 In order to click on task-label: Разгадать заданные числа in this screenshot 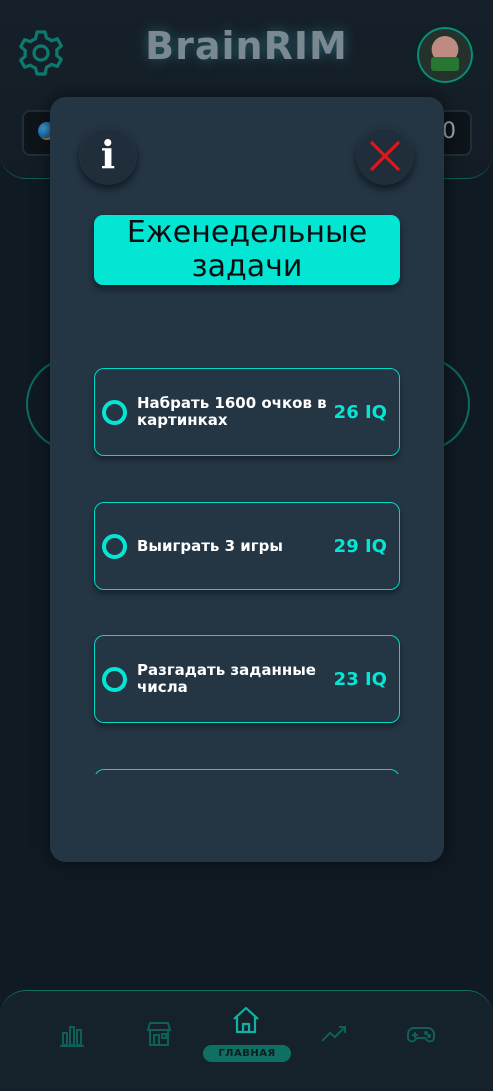, I will do `click(226, 678)`.